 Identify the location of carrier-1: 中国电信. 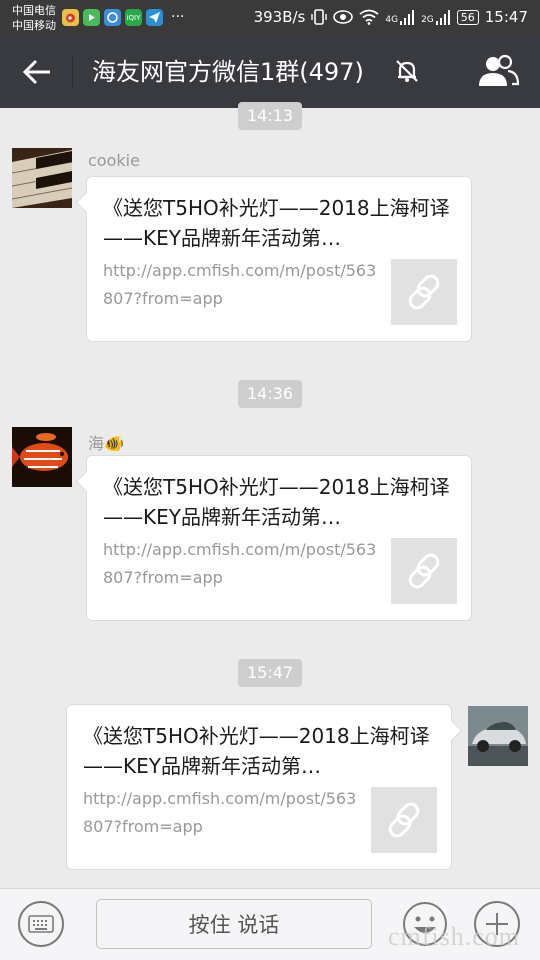
(34, 10).